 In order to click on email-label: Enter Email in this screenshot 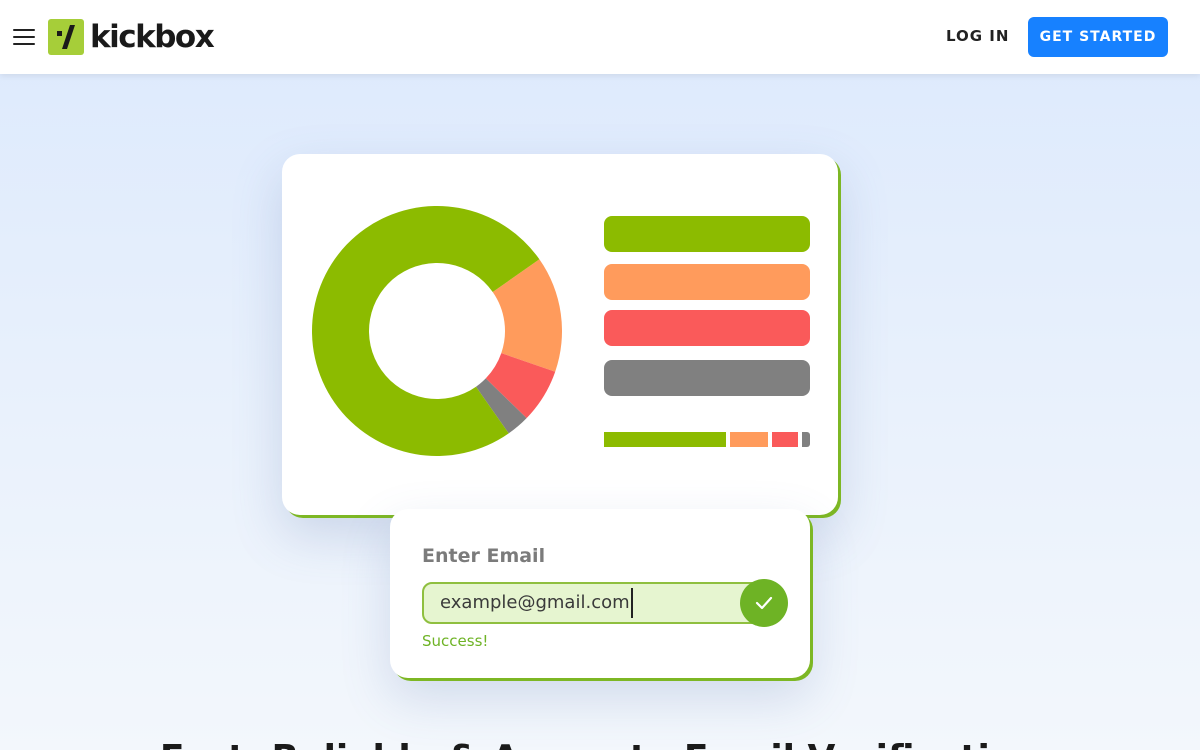, I will do `click(484, 556)`.